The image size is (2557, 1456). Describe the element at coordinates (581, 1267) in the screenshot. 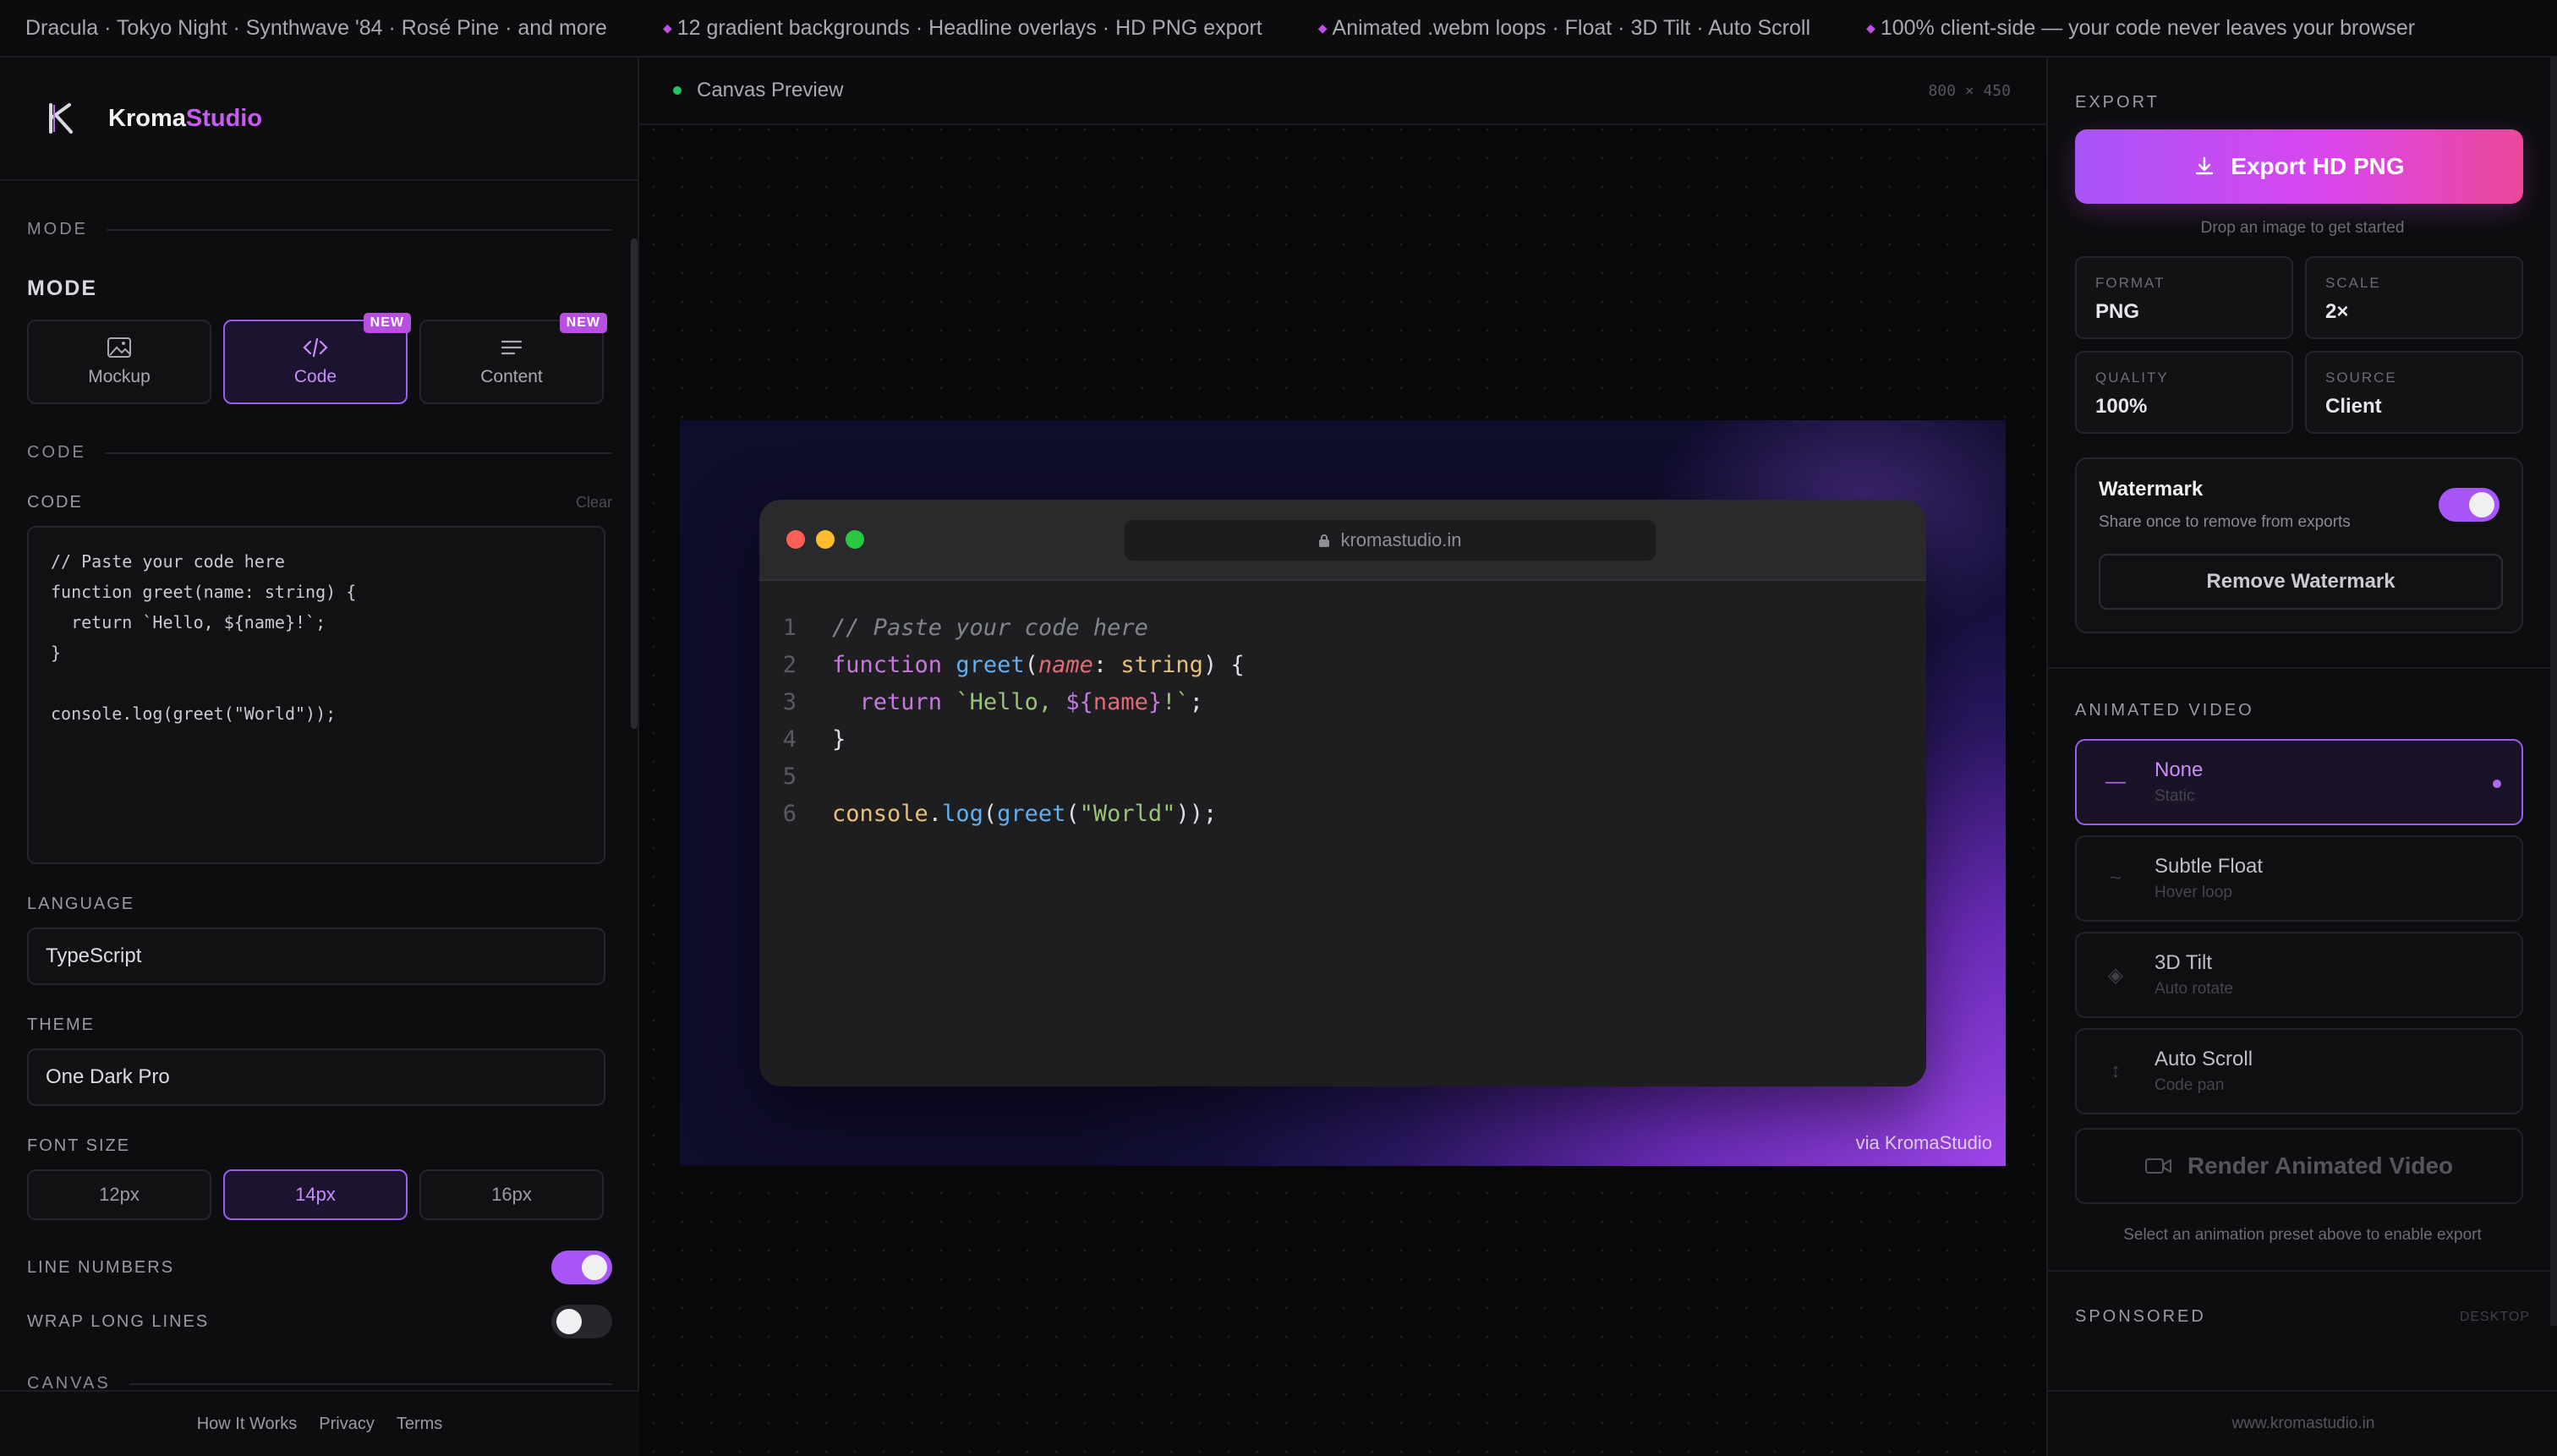

I see `line-numbers-toggle` at that location.